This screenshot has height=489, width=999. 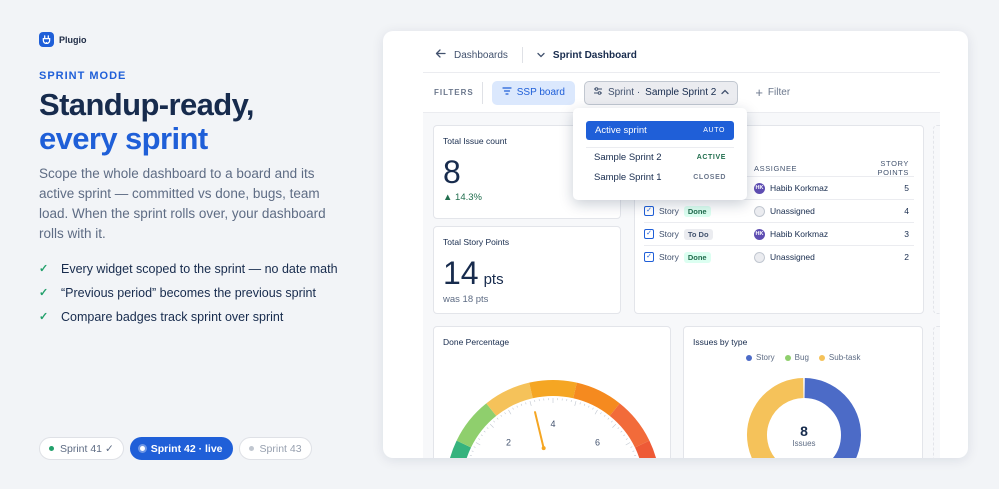 I want to click on dropdown-item-label: Sample Sprint 2, so click(x=628, y=157).